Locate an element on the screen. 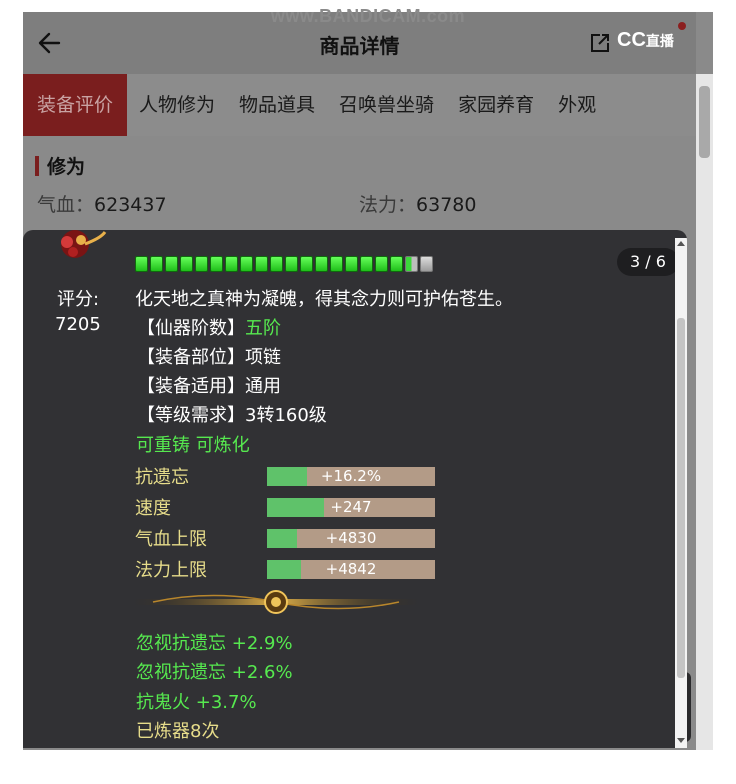 The height and width of the screenshot is (784, 736). tooltip-scrollbar is located at coordinates (681, 493).